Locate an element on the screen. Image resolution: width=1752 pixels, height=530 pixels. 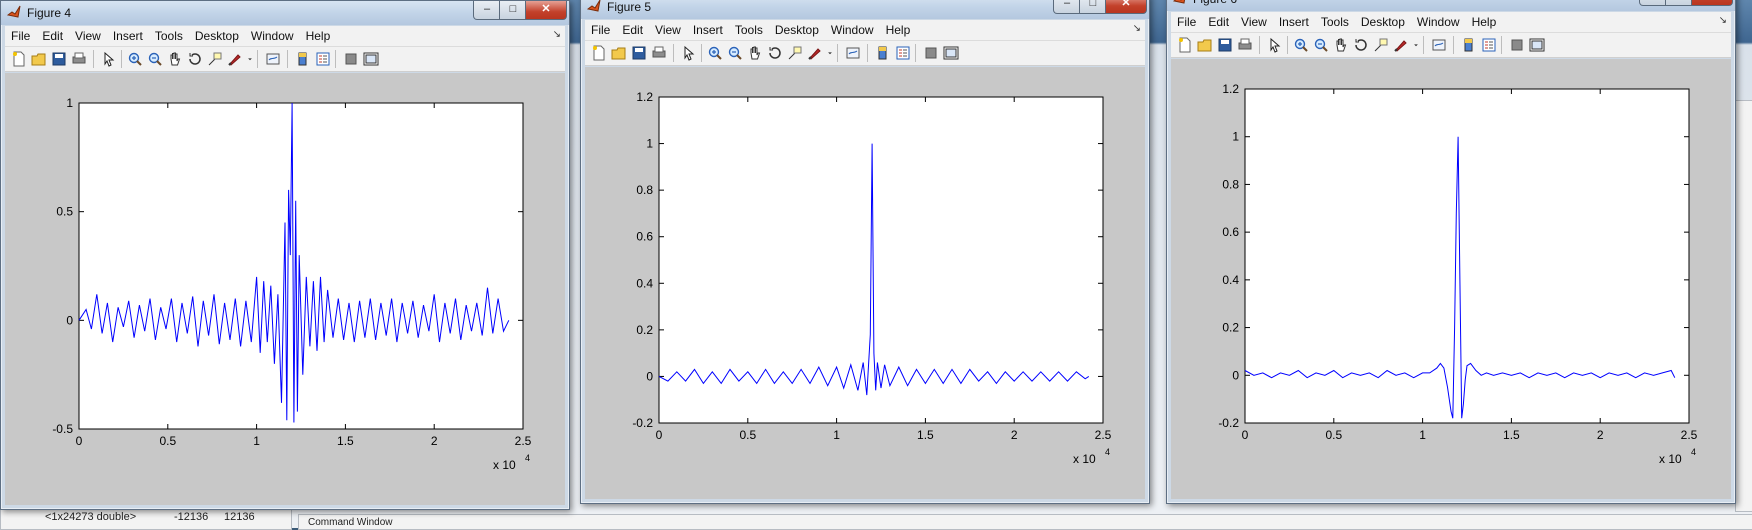
command-window-title: Command Window is located at coordinates (350, 522).